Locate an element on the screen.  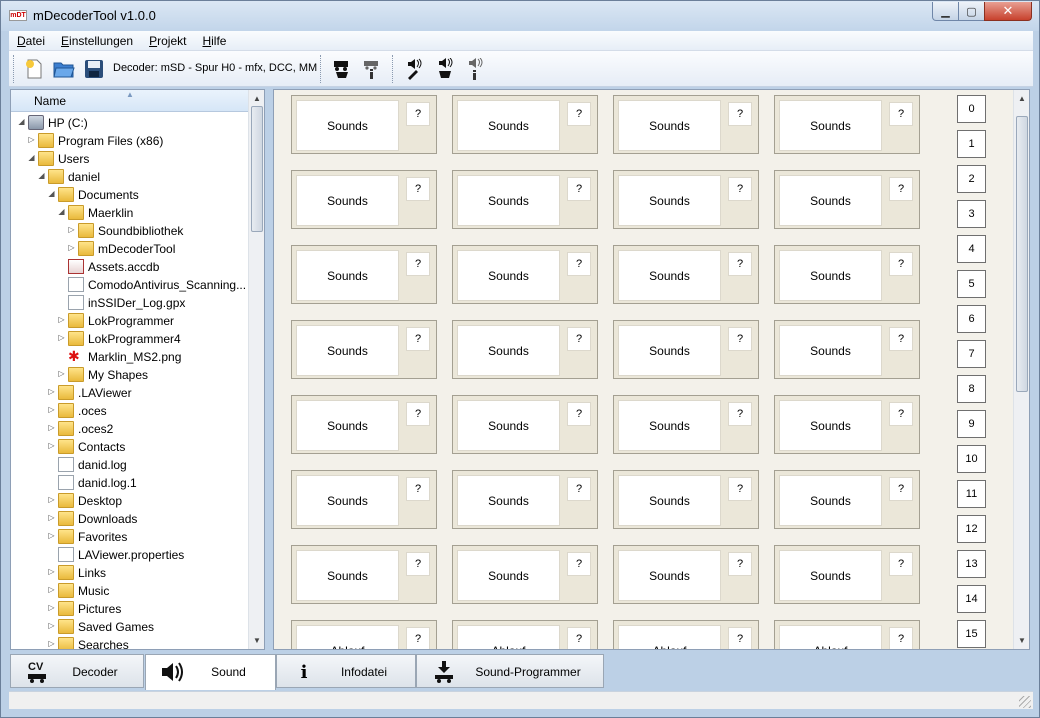
sound-number-button: 7 is located at coordinates (971, 354).